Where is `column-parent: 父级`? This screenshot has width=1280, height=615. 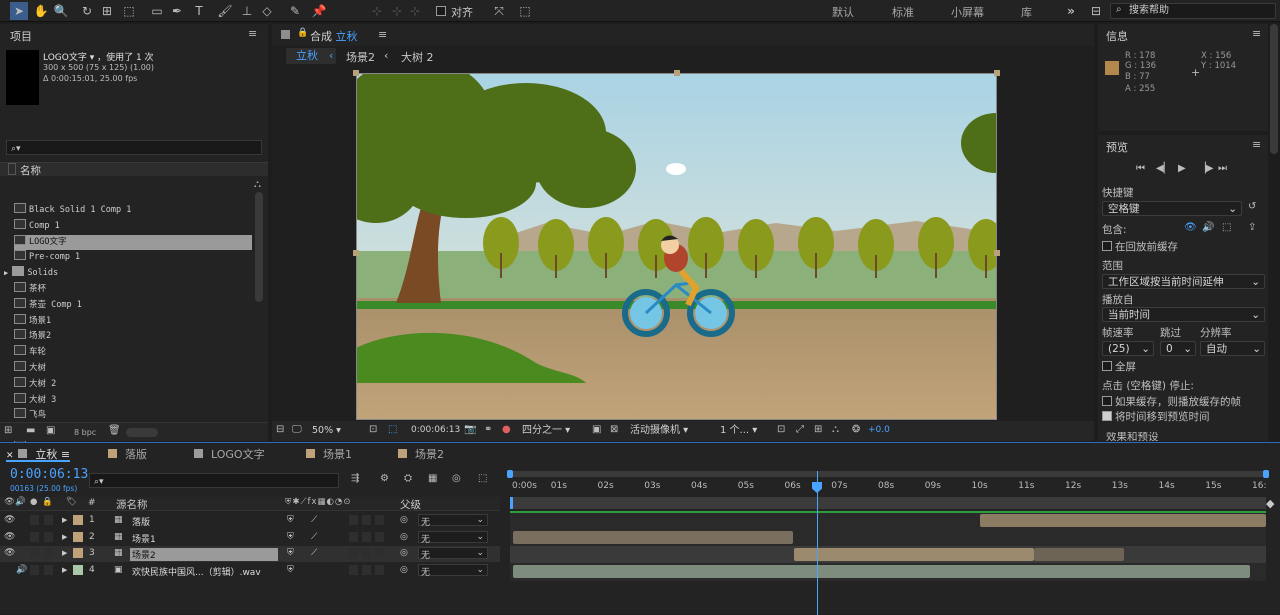 column-parent: 父级 is located at coordinates (410, 504).